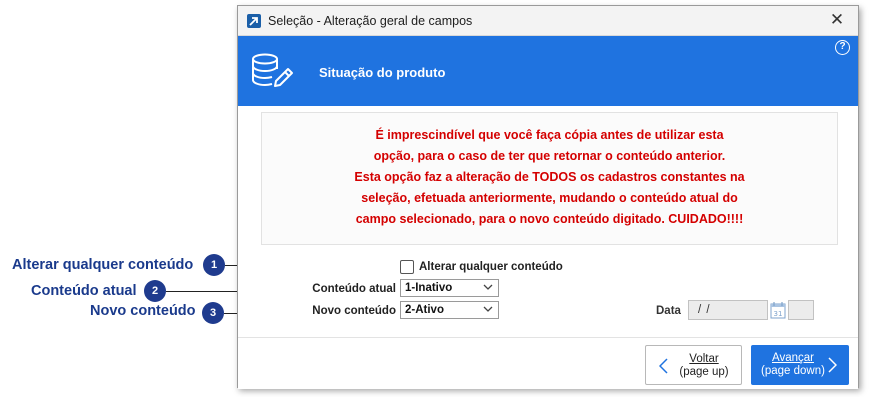  Describe the element at coordinates (382, 72) in the screenshot. I see `banner-title: Situação do produto` at that location.